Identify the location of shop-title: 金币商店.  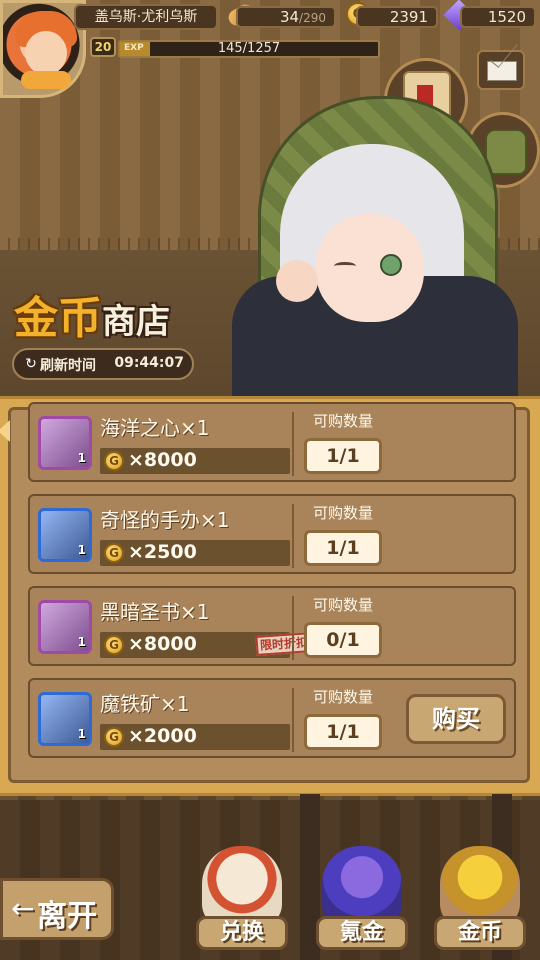
(92, 313).